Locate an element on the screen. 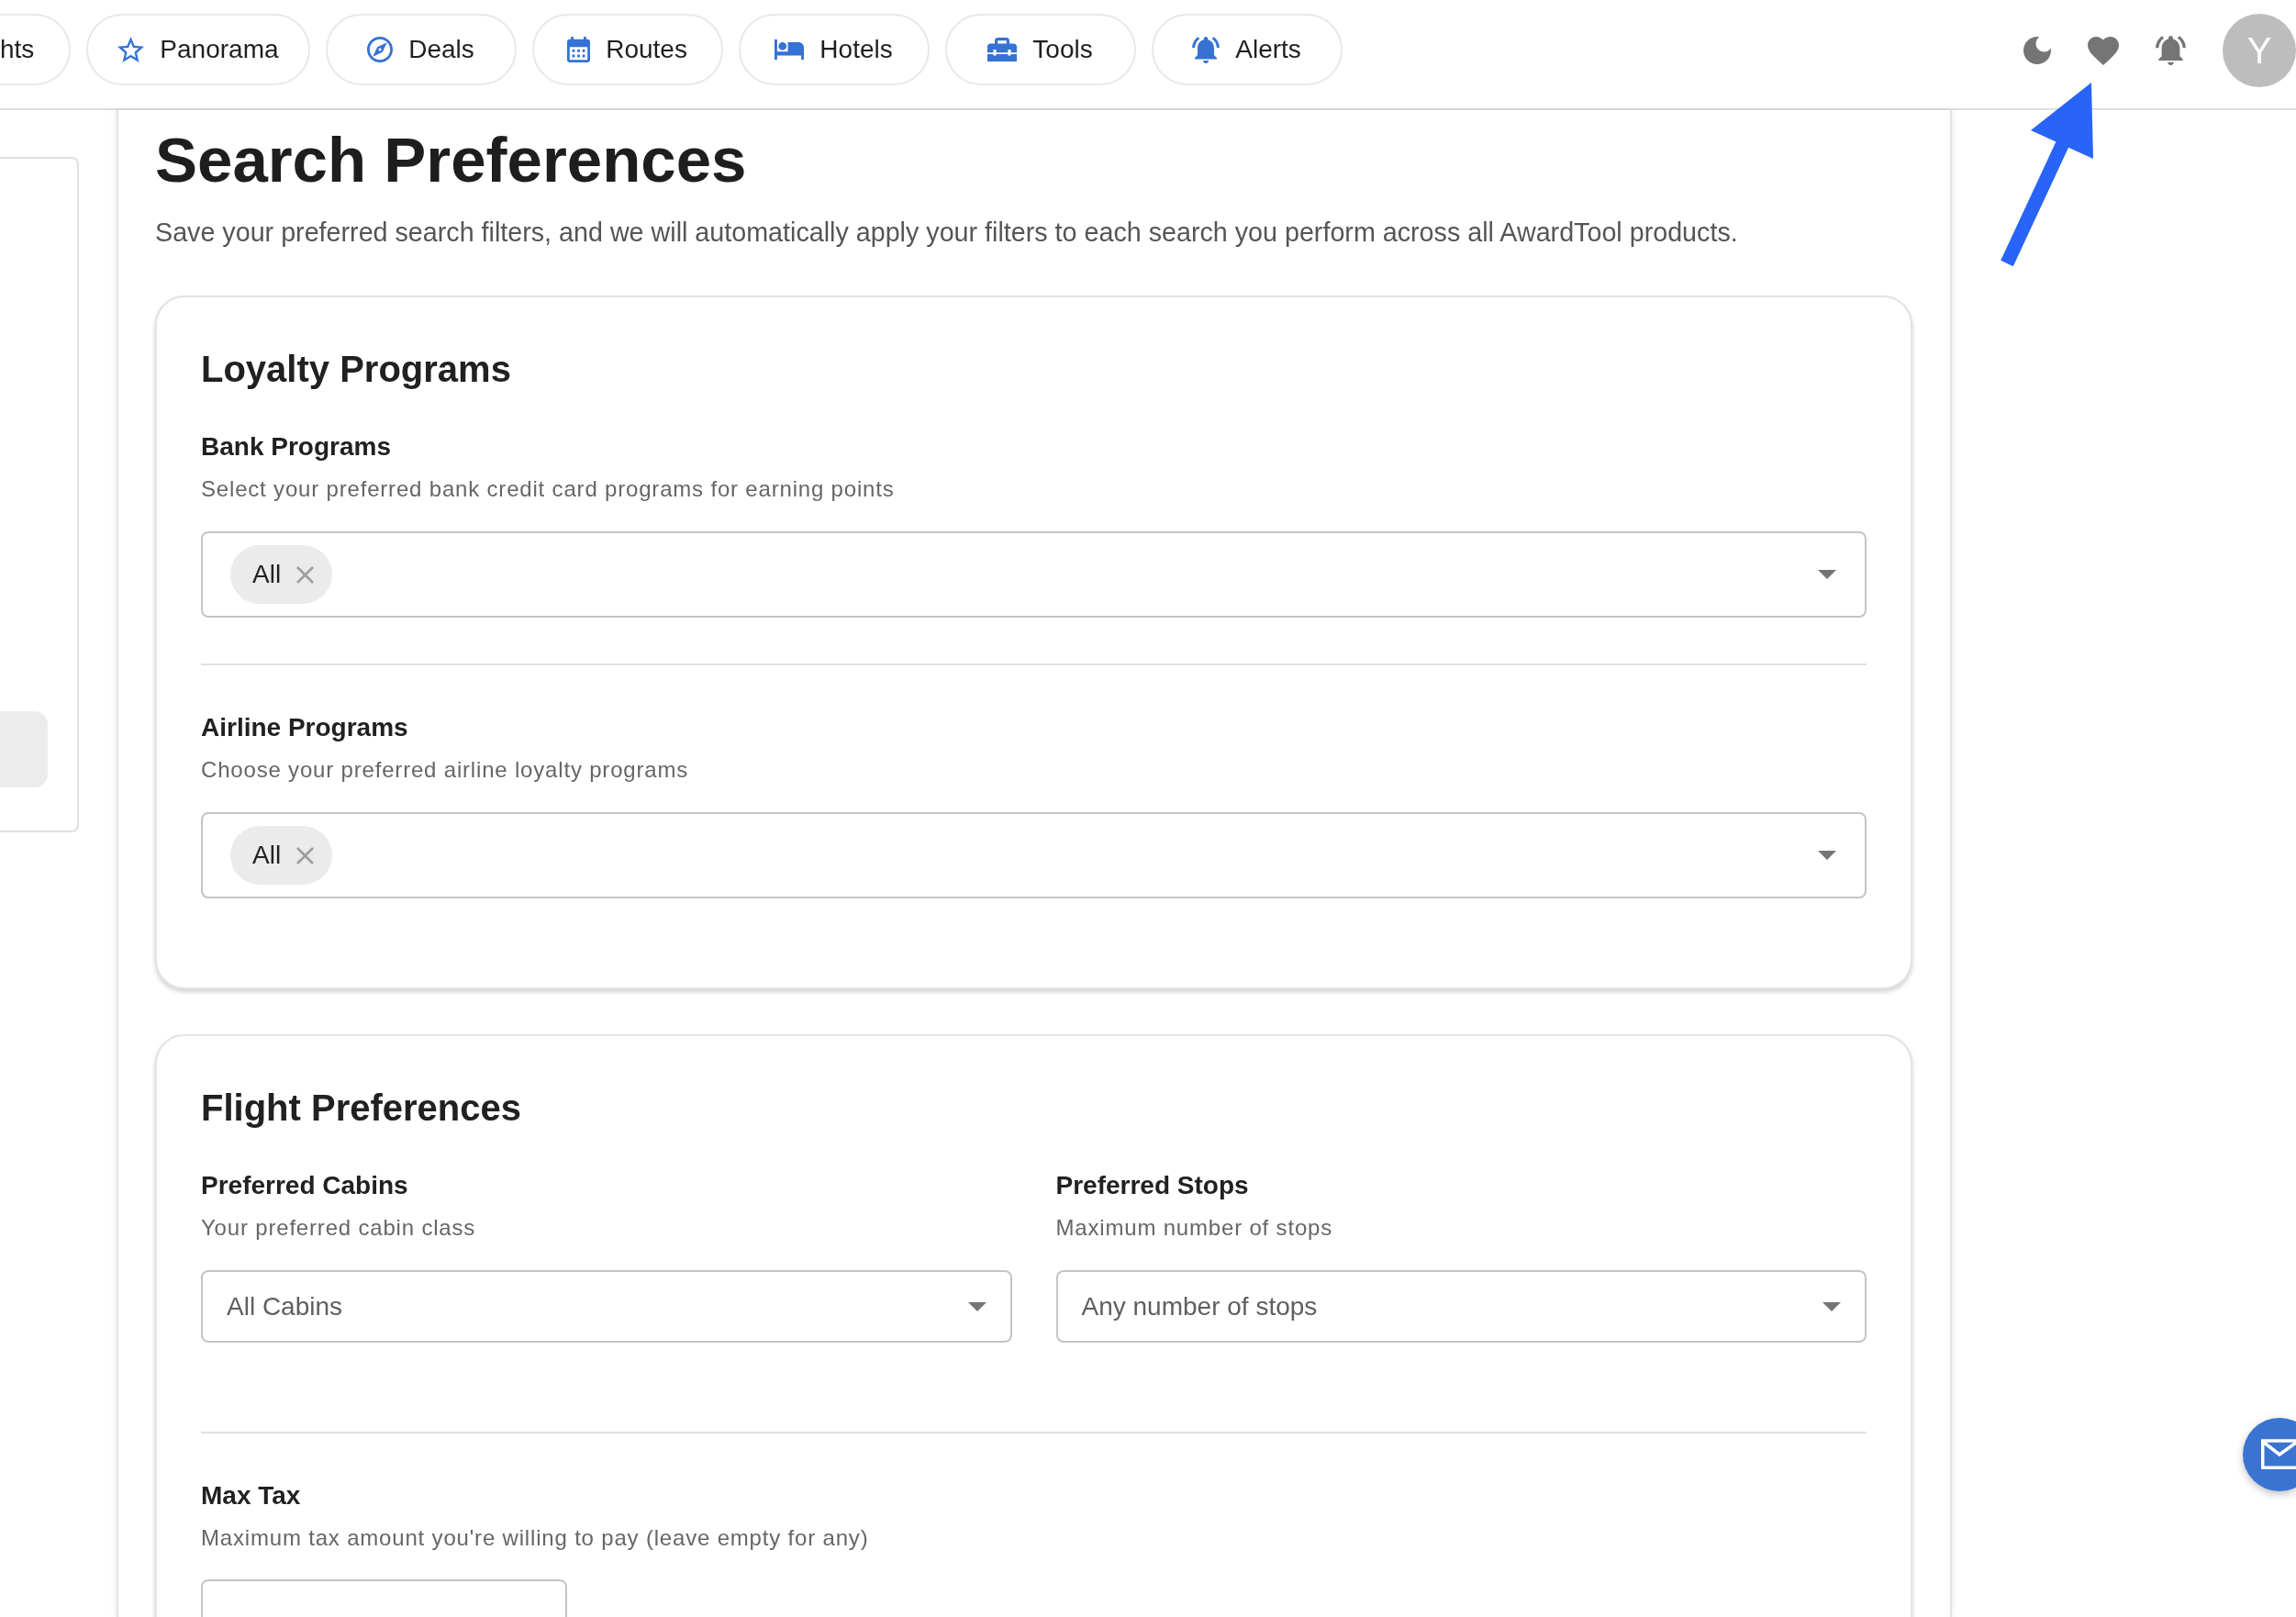 This screenshot has width=2296, height=1617. field-description: Maximum number of stops is located at coordinates (1194, 1228).